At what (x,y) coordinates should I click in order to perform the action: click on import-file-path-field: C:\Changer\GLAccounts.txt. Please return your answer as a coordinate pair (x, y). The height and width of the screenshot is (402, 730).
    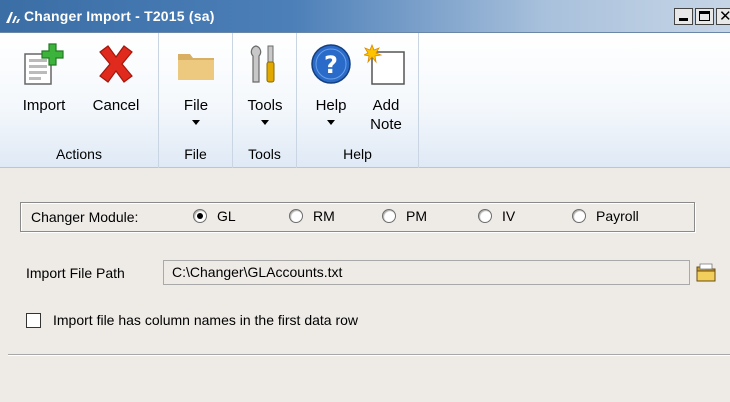
    Looking at the image, I should click on (426, 272).